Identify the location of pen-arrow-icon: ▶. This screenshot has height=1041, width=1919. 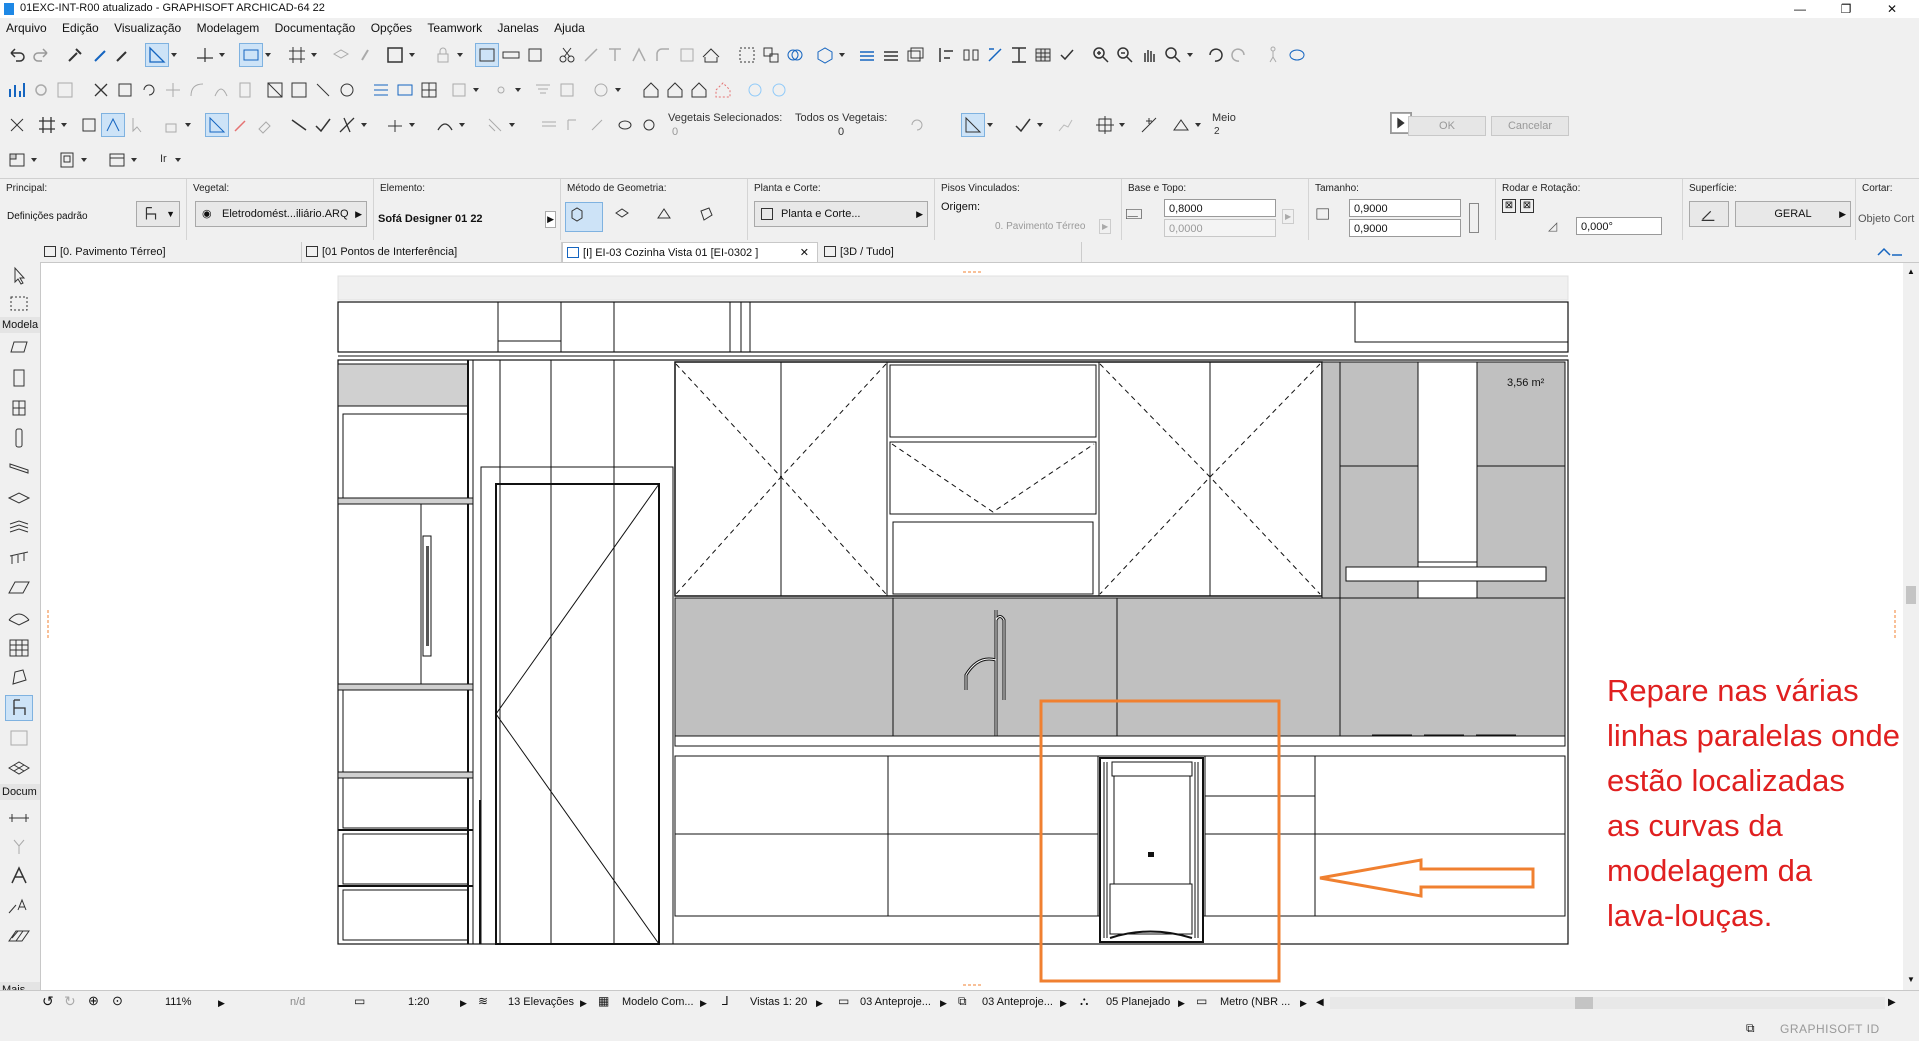
(819, 1003).